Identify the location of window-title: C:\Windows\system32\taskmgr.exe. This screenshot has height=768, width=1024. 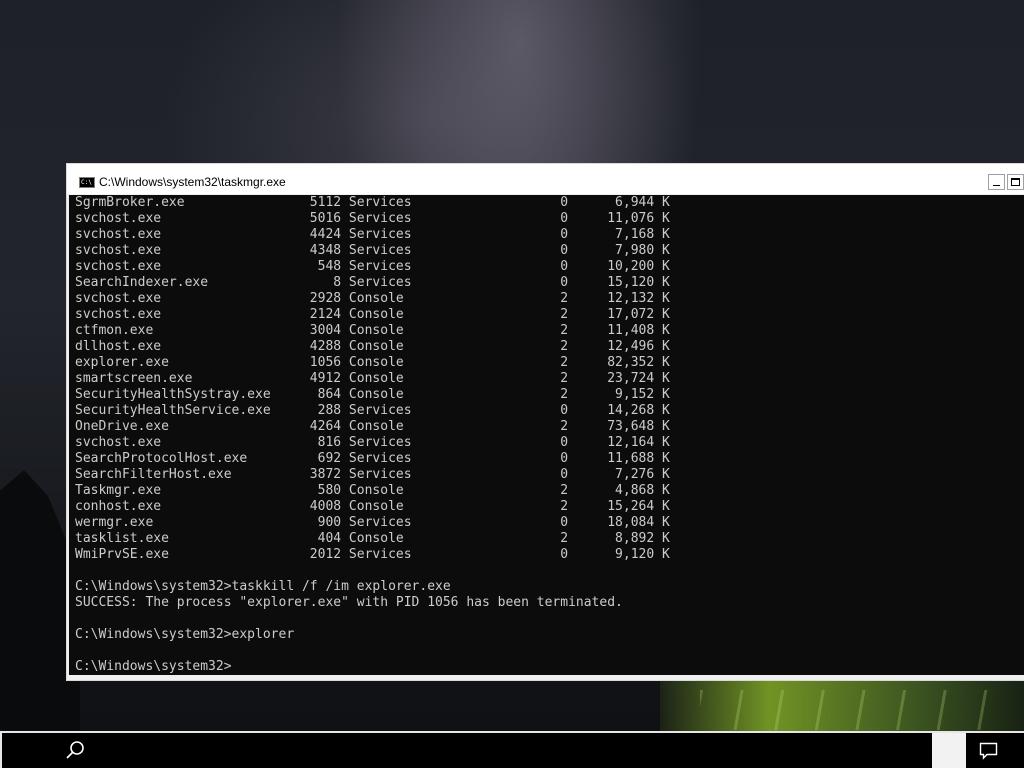
(192, 182).